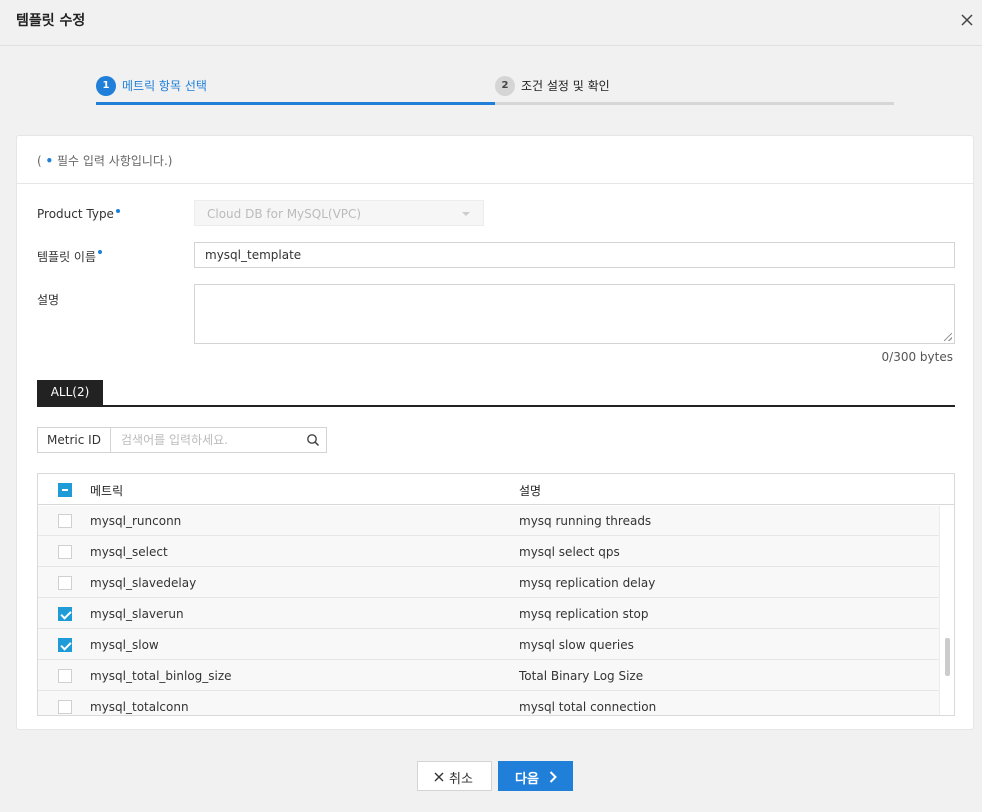 This screenshot has height=812, width=982. I want to click on header-metric: 메트릭, so click(107, 491).